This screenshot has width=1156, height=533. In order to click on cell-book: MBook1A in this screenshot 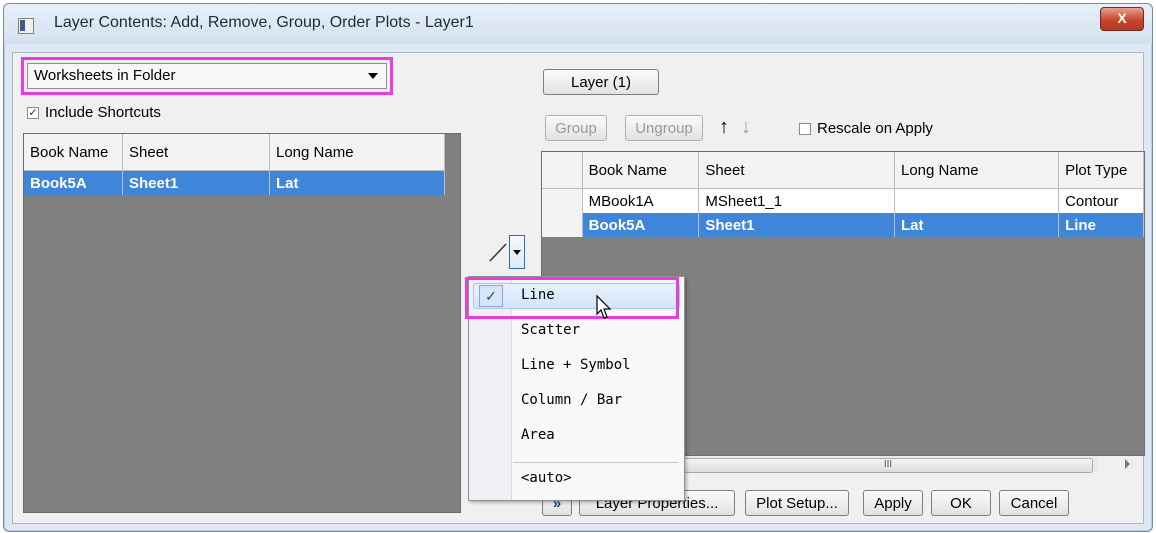, I will do `click(641, 200)`.